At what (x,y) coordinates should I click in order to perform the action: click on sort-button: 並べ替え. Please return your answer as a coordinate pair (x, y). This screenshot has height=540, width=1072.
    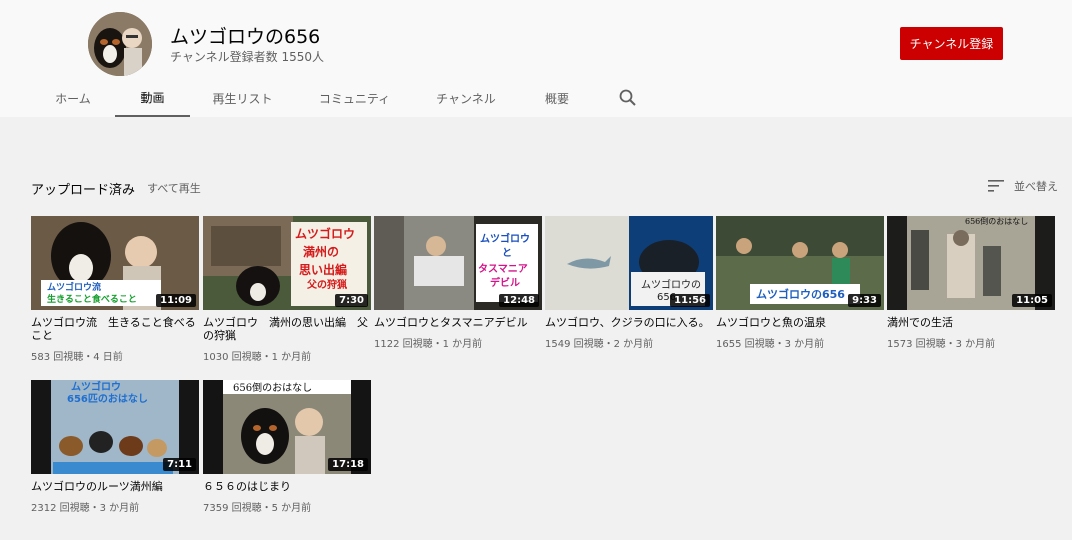
    Looking at the image, I should click on (1023, 186).